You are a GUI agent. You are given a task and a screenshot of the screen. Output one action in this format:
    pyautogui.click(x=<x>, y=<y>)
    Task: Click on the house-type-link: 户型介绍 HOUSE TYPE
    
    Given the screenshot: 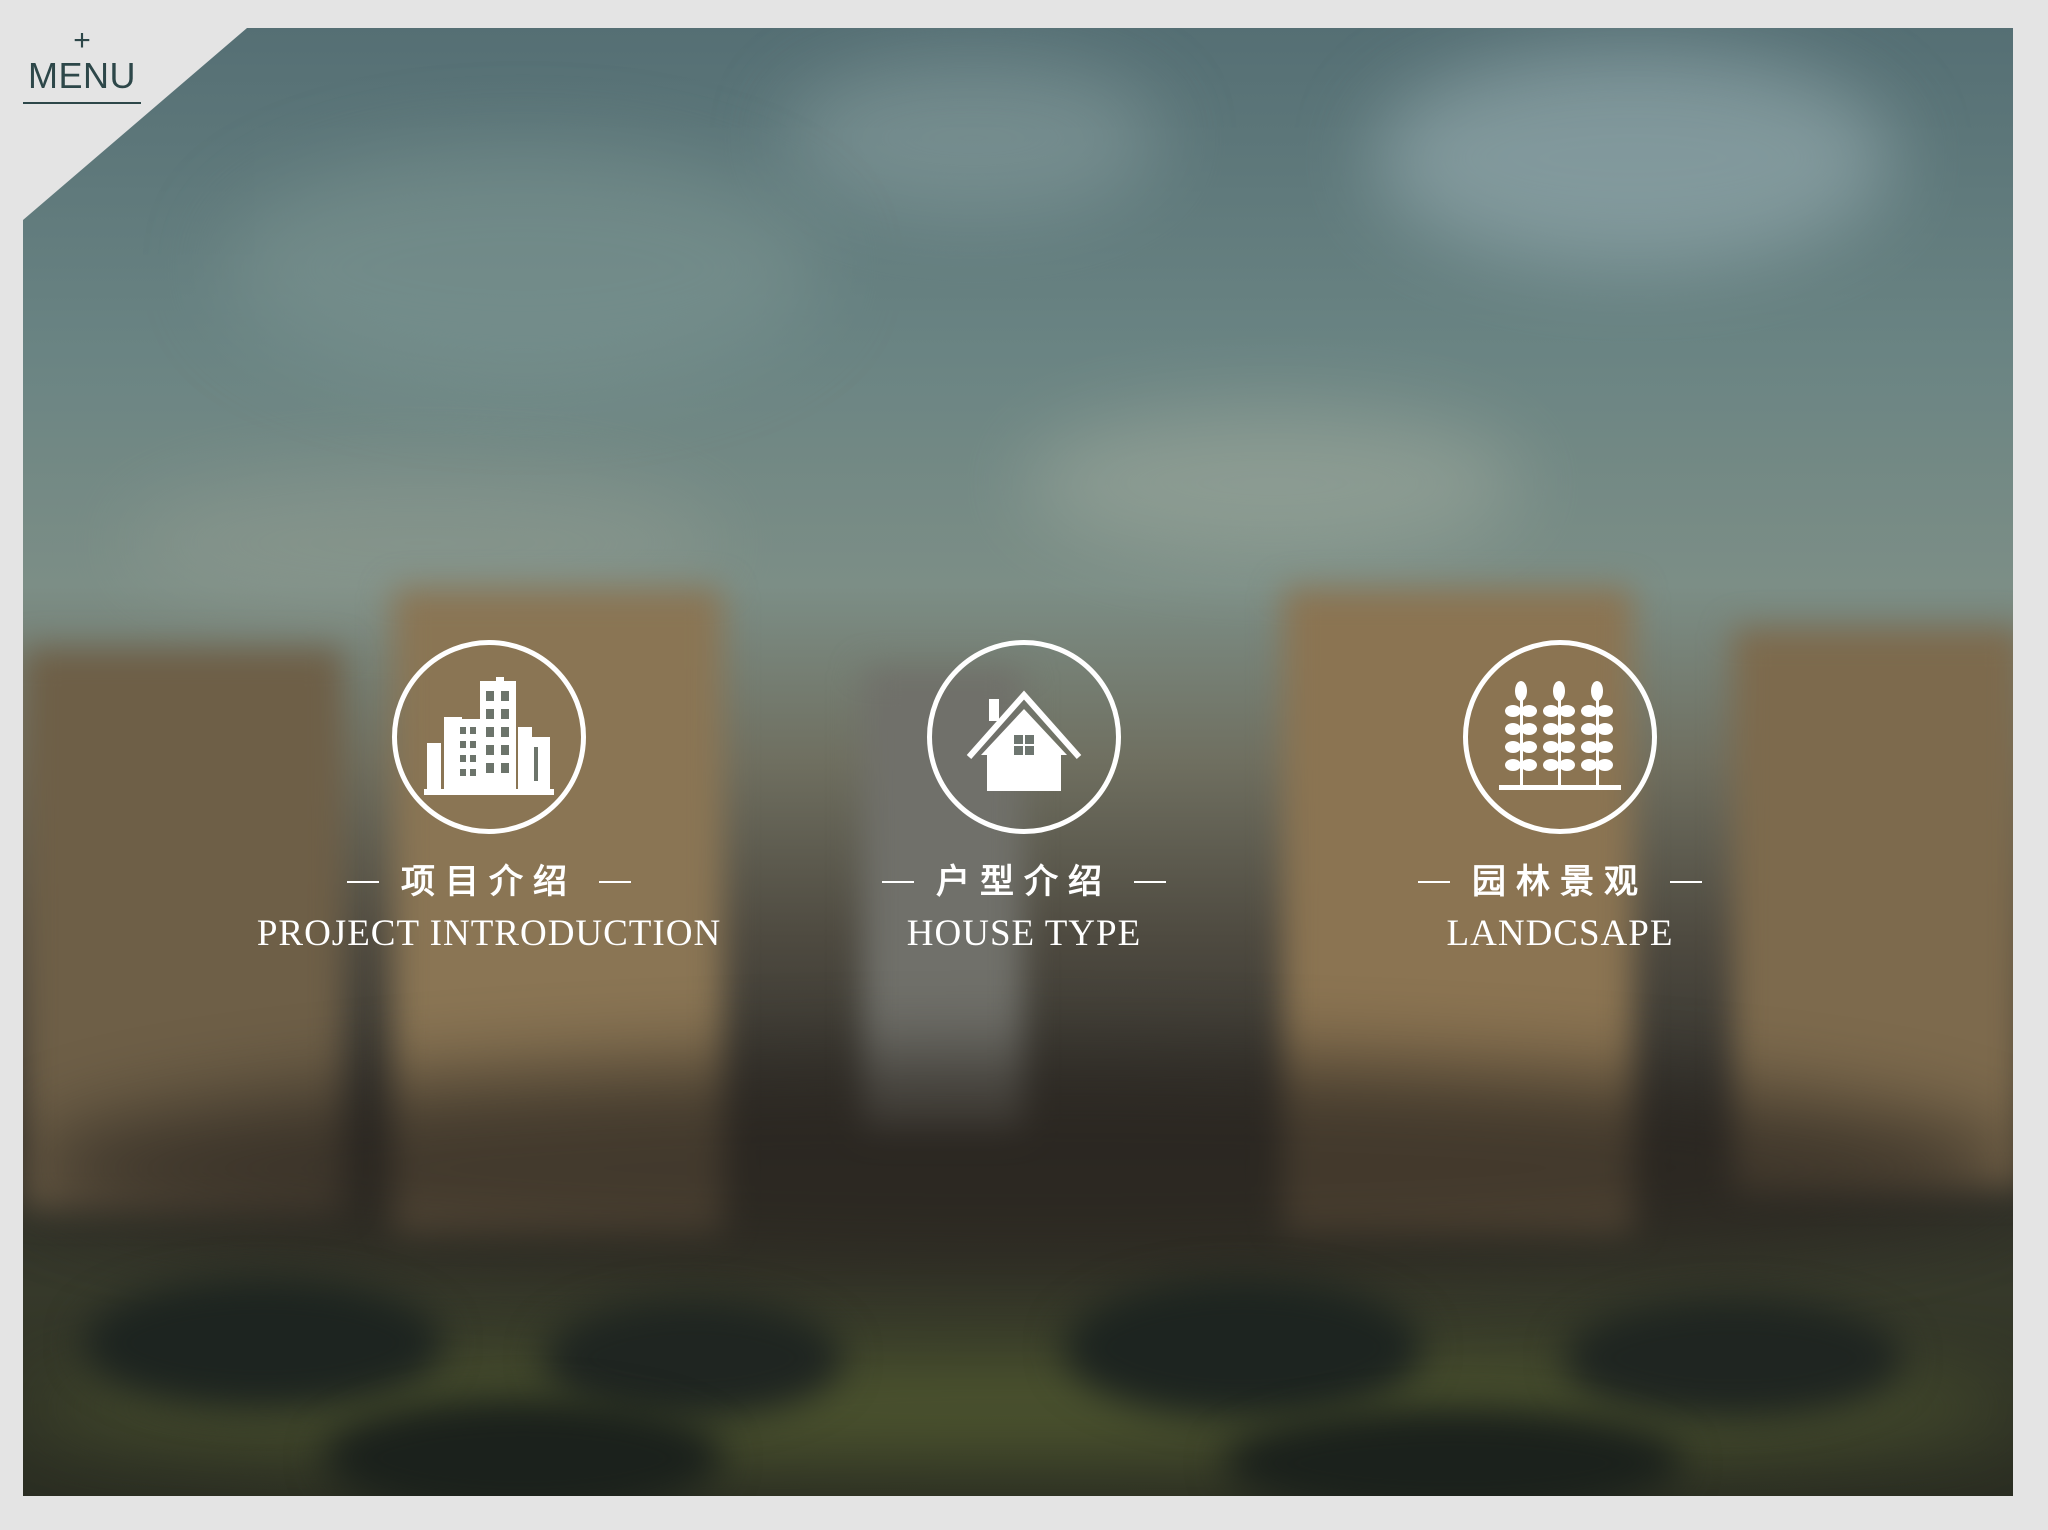 What is the action you would take?
    pyautogui.click(x=1024, y=798)
    